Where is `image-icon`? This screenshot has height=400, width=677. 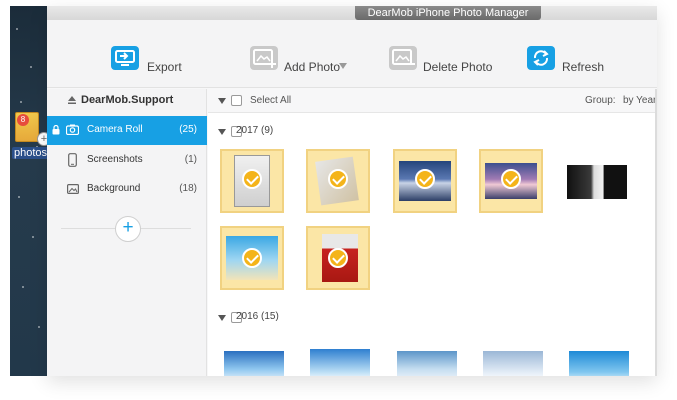
image-icon is located at coordinates (73, 190).